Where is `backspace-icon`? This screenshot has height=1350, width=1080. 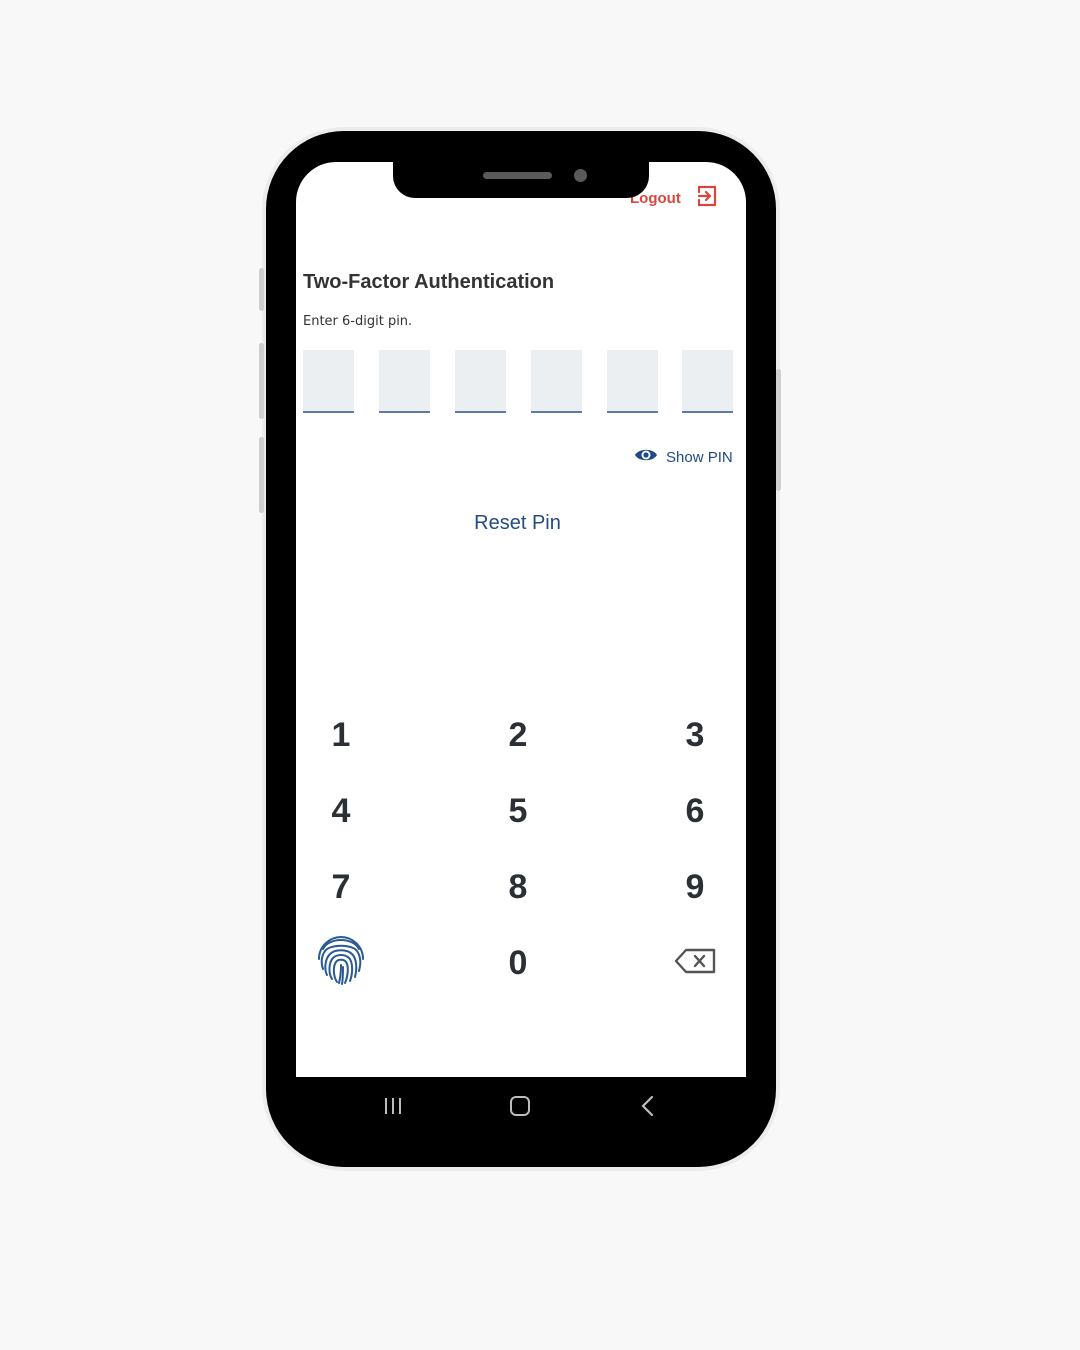 backspace-icon is located at coordinates (695, 963).